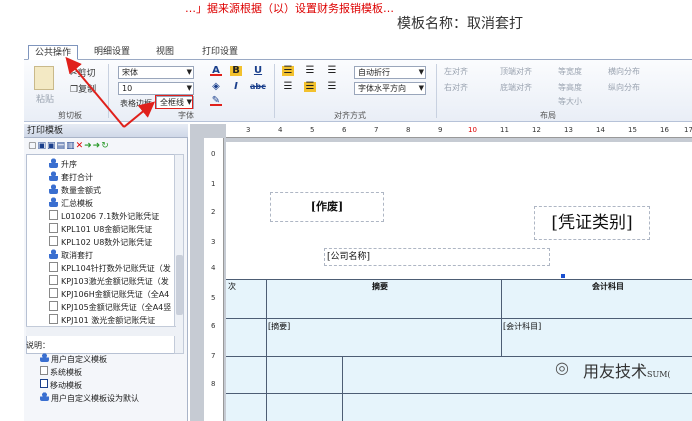  What do you see at coordinates (95, 92) in the screenshot?
I see `arrow-to-tab` at bounding box center [95, 92].